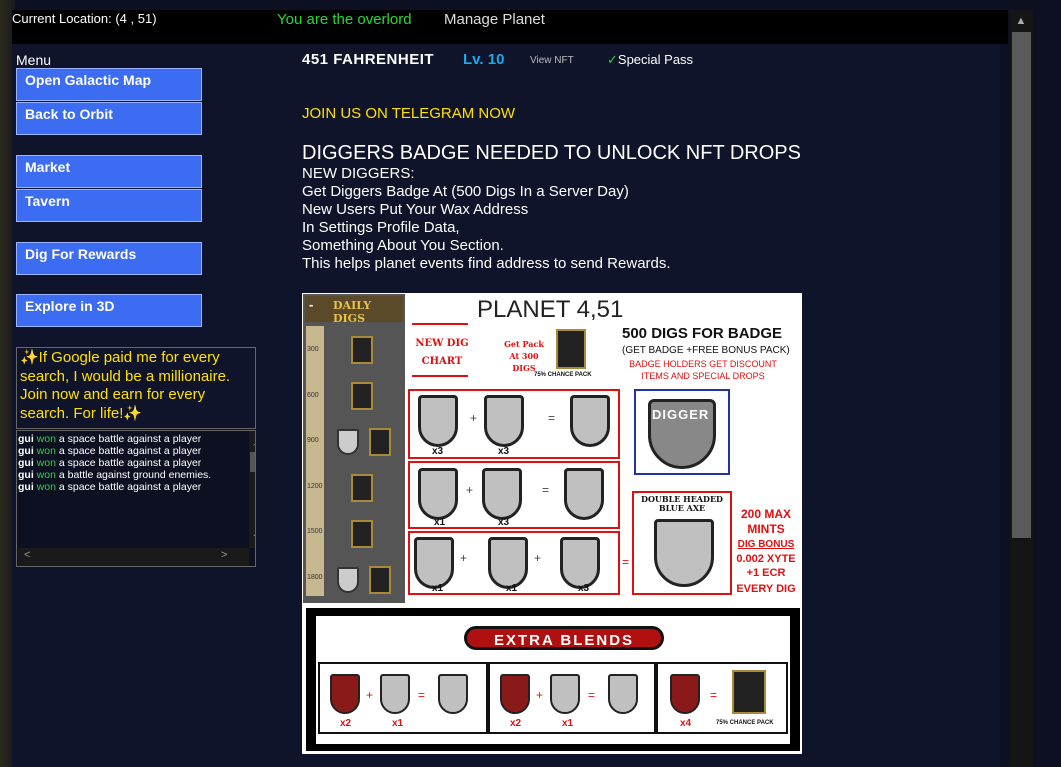 The image size is (1061, 767). What do you see at coordinates (494, 19) in the screenshot?
I see `manage-planet-link: Manage Planet` at bounding box center [494, 19].